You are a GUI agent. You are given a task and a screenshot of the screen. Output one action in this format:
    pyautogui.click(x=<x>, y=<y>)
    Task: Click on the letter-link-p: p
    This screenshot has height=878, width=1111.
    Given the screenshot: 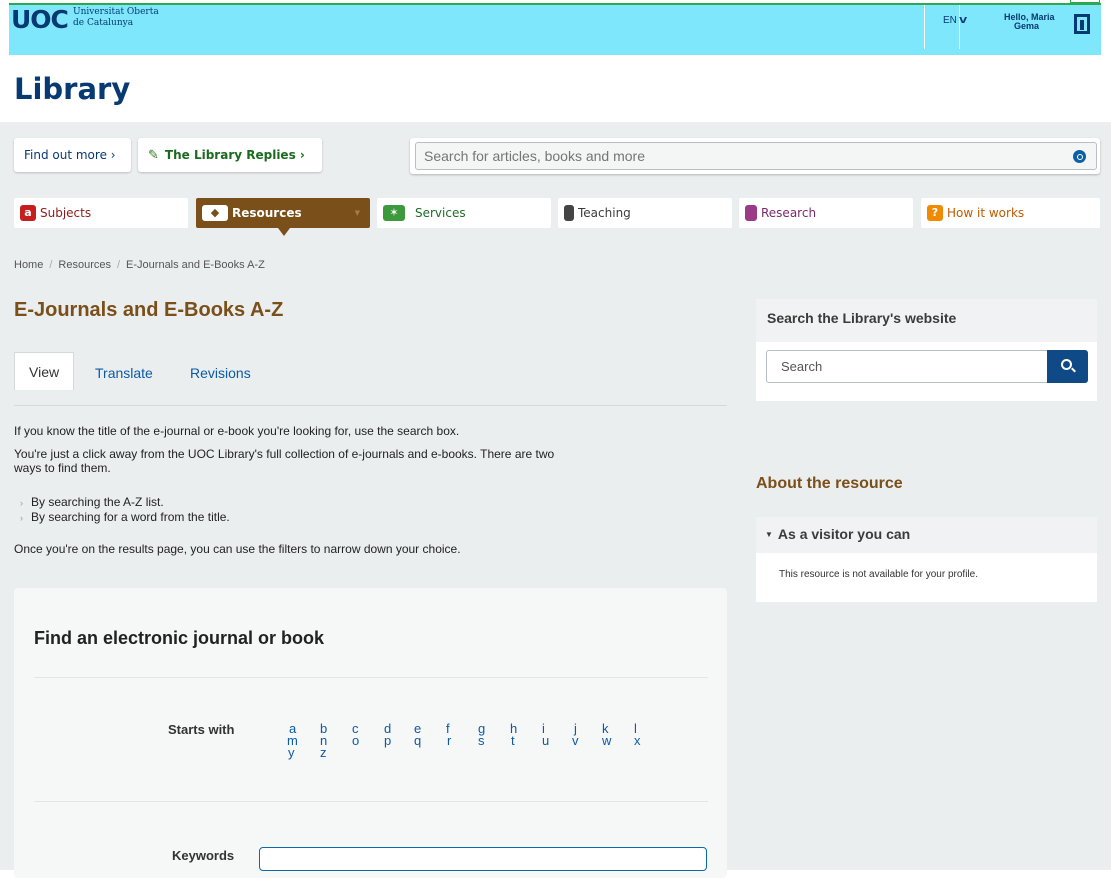 What is the action you would take?
    pyautogui.click(x=387, y=740)
    